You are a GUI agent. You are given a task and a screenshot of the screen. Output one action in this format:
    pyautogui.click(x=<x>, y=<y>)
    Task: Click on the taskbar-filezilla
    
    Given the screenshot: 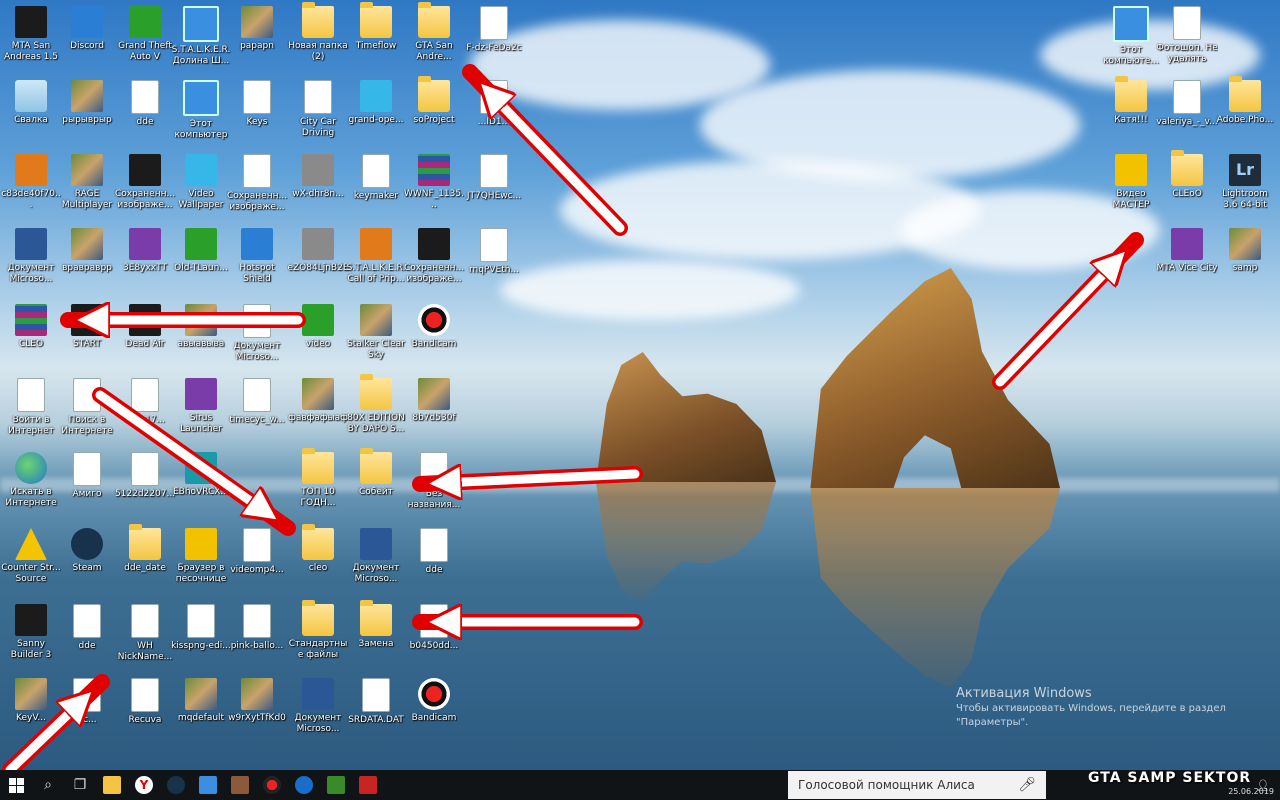 What is the action you would take?
    pyautogui.click(x=368, y=785)
    